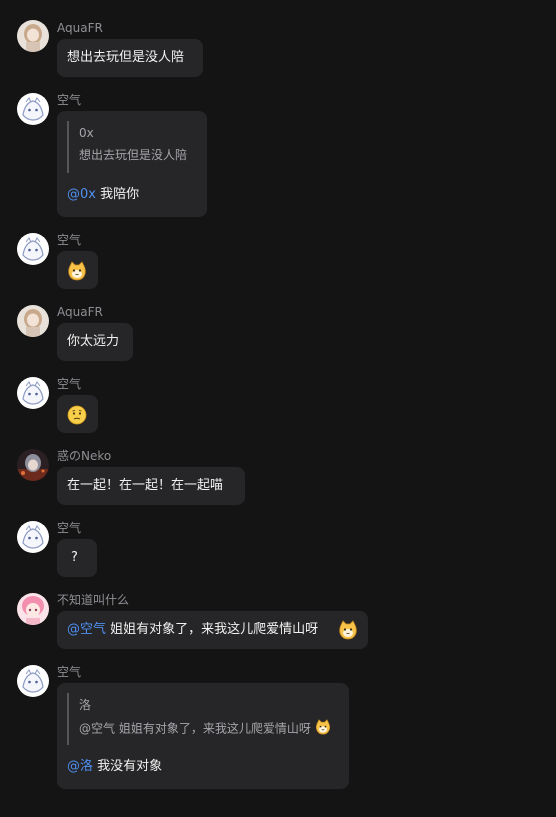 The height and width of the screenshot is (817, 556). Describe the element at coordinates (85, 705) in the screenshot. I see `quoted-author: 洛` at that location.